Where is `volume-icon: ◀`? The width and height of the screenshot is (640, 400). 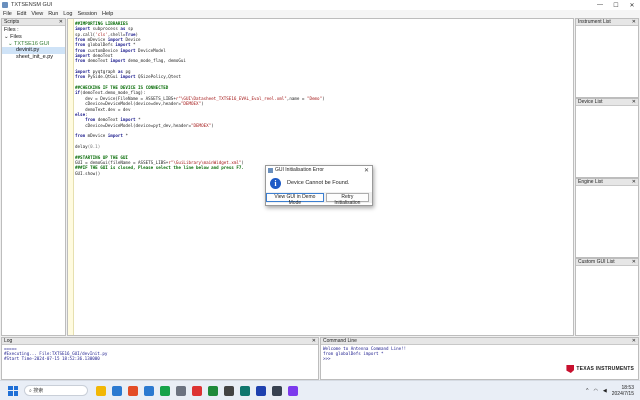
volume-icon: ◀ is located at coordinates (605, 391).